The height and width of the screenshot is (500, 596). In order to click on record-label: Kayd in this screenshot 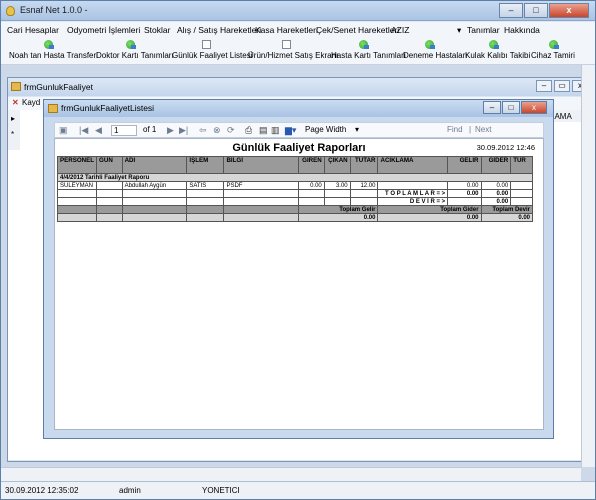, I will do `click(31, 102)`.